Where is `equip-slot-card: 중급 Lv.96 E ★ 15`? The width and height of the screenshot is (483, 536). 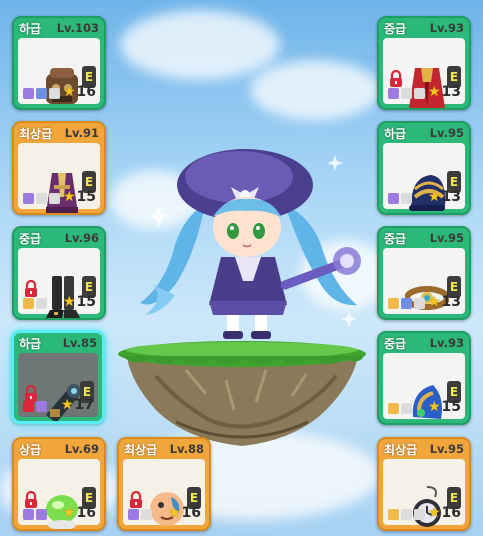
equip-slot-card: 중급 Lv.96 E ★ 15 is located at coordinates (59, 273).